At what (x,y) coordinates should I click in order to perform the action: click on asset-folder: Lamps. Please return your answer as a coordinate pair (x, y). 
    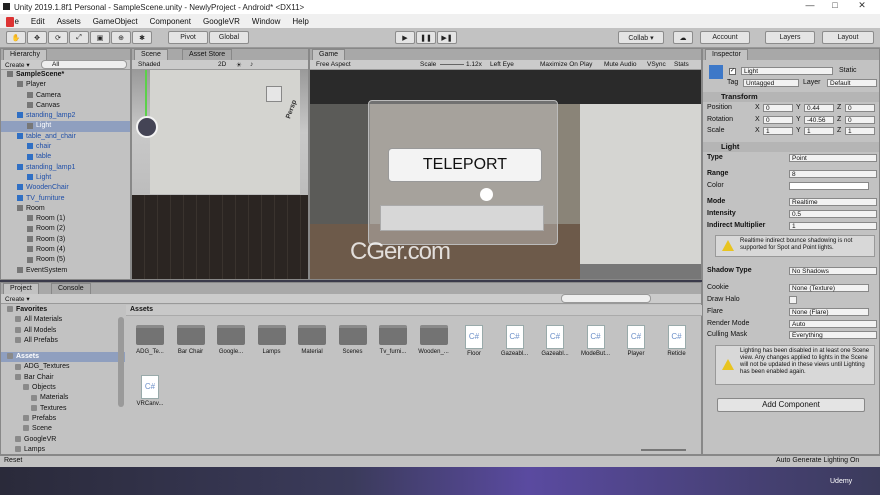
    Looking at the image, I should click on (272, 340).